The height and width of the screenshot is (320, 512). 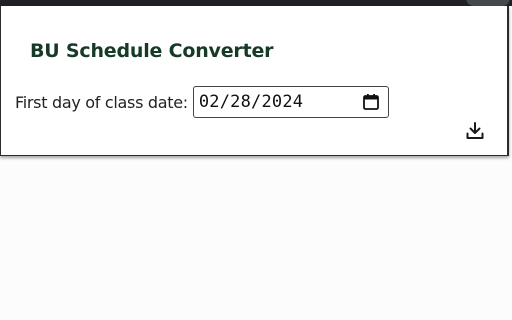 I want to click on first-day-date-input: 02/28/2024, so click(x=290, y=102).